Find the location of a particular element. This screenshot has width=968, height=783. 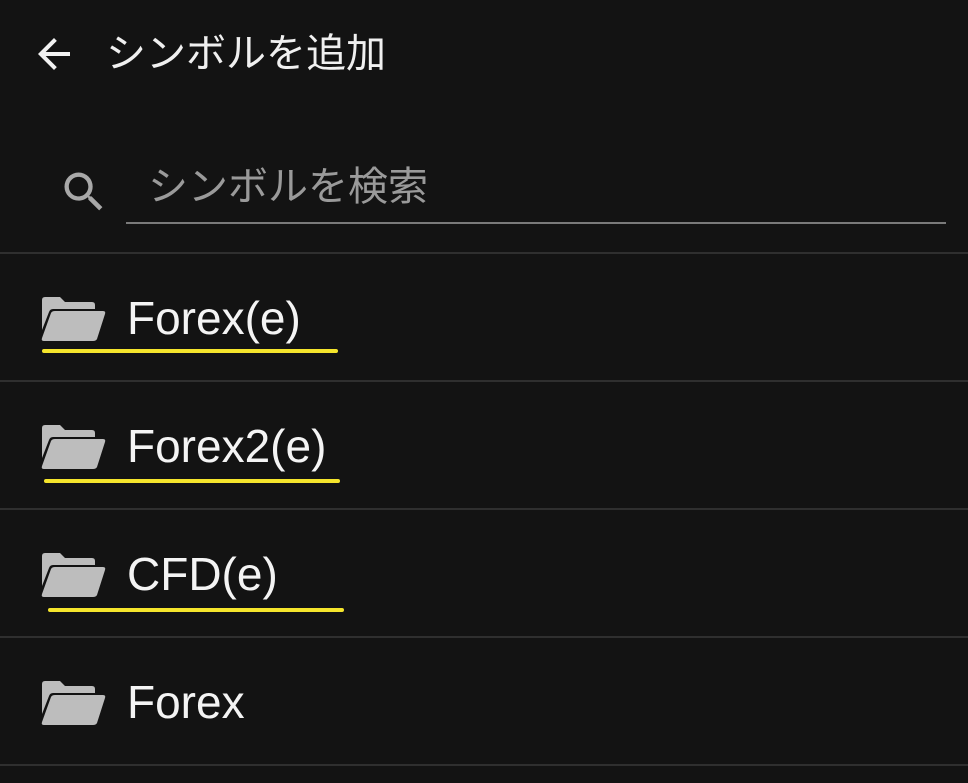

list-item-label: CFD(e) is located at coordinates (202, 574).